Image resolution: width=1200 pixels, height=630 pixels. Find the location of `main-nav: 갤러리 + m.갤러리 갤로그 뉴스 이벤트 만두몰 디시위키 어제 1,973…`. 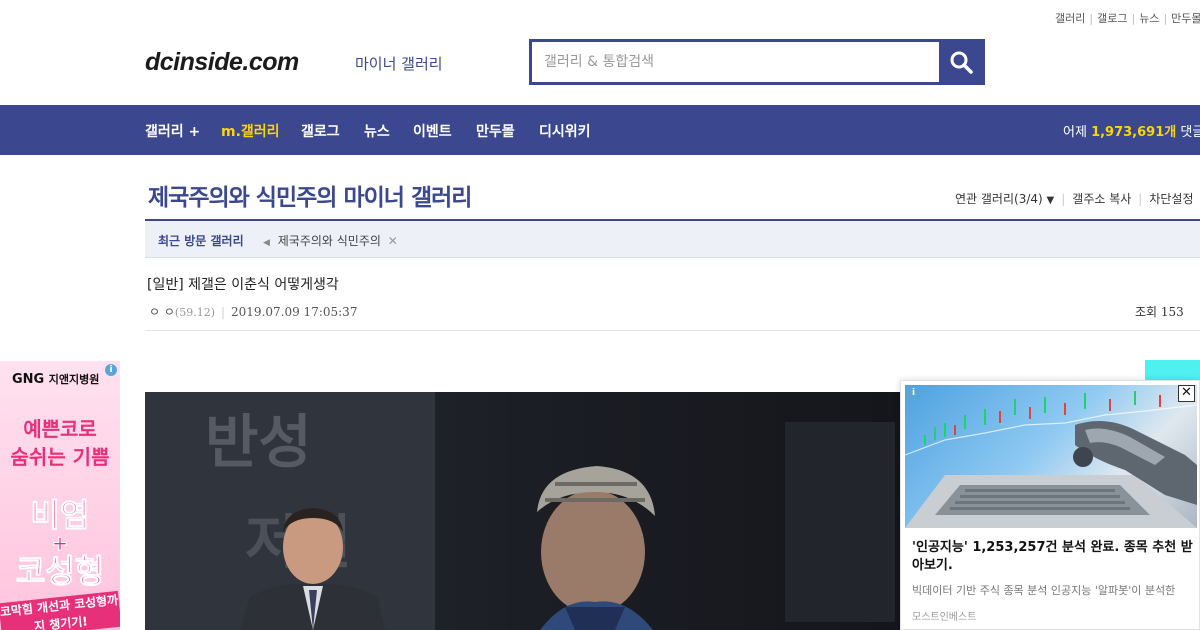

main-nav: 갤러리 + m.갤러리 갤로그 뉴스 이벤트 만두몰 디시위키 어제 1,973… is located at coordinates (600, 130).